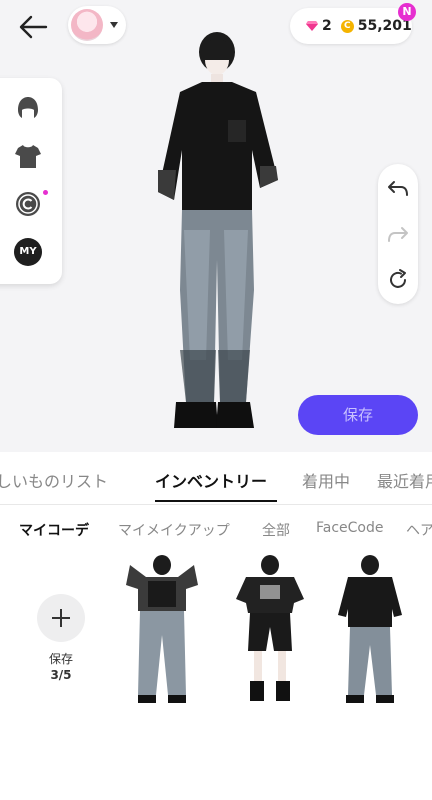  I want to click on copyright-icon, so click(28, 204).